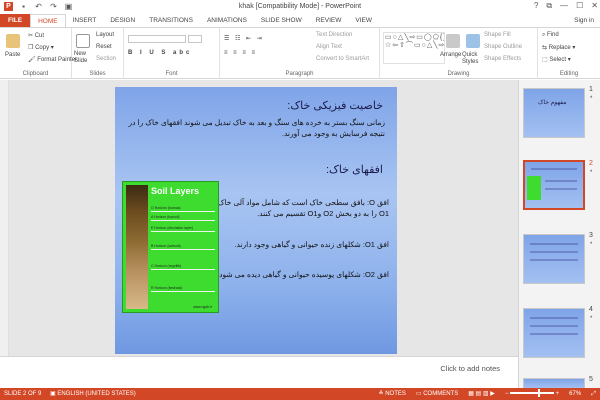 This screenshot has width=600, height=400. What do you see at coordinates (554, 113) in the screenshot?
I see `slide-thumbnail-1: مفهوم خاک` at bounding box center [554, 113].